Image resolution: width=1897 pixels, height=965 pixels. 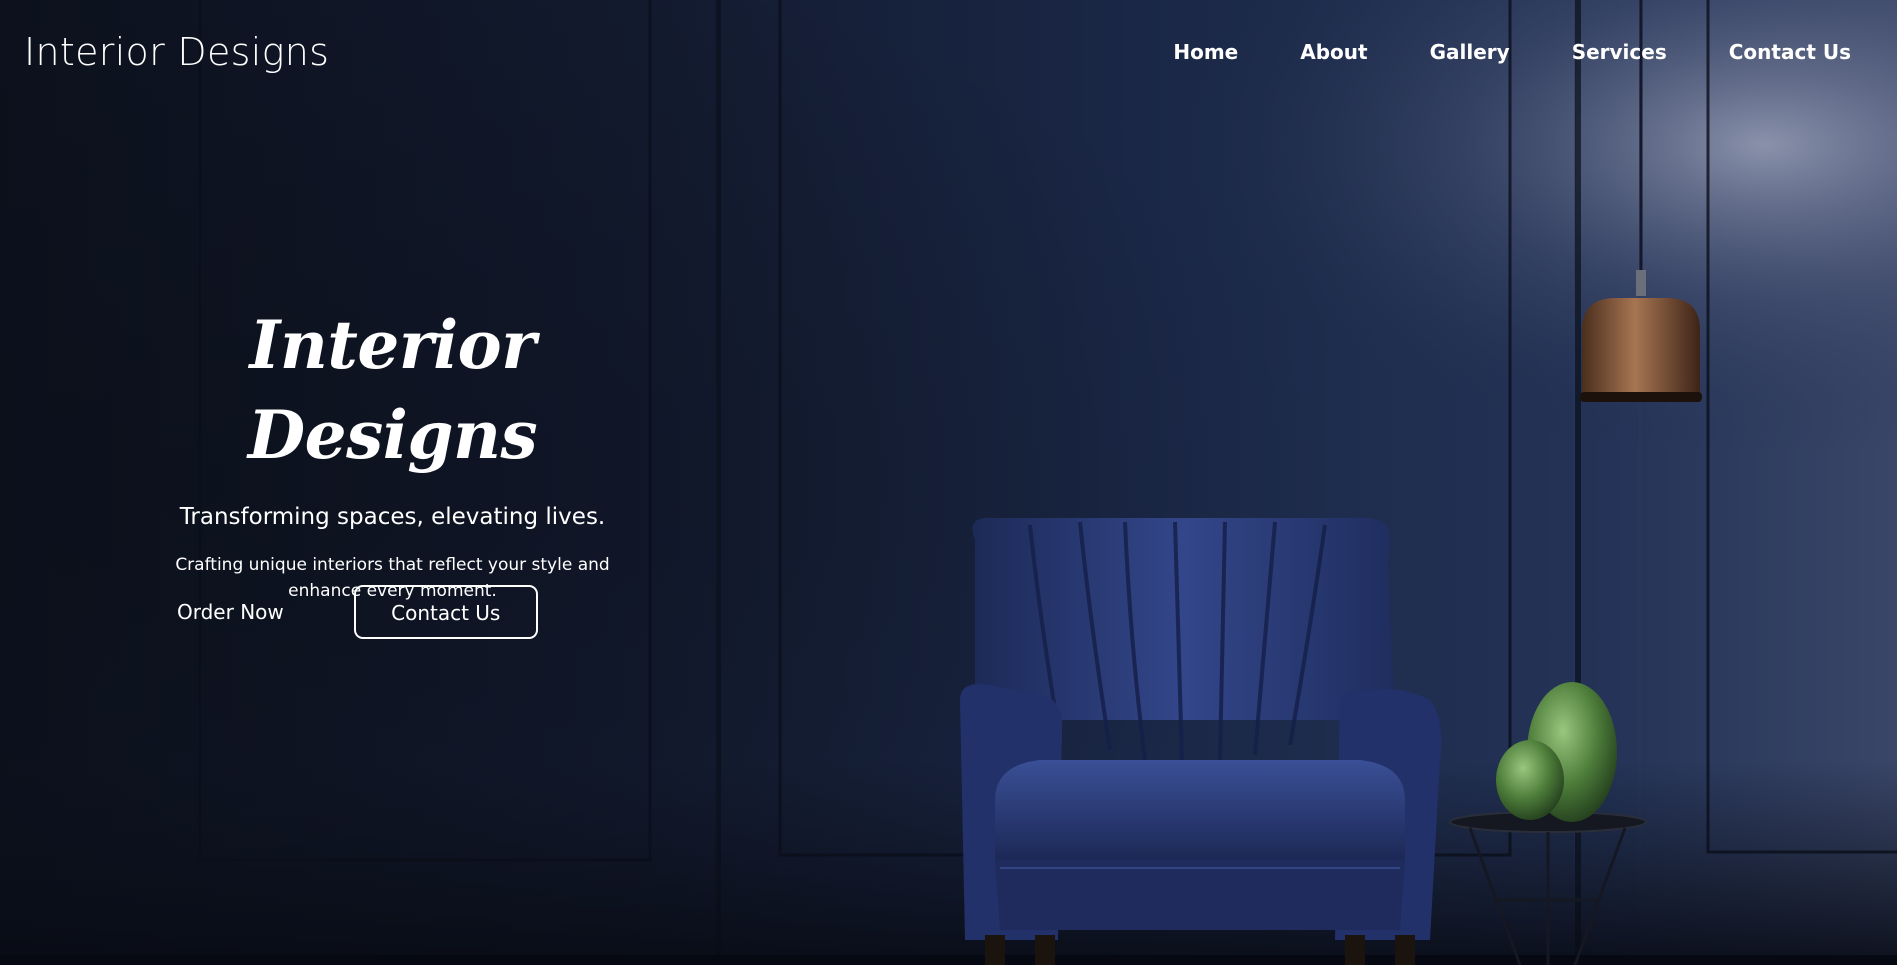 I want to click on hero-title: Interior Designs, so click(x=392, y=390).